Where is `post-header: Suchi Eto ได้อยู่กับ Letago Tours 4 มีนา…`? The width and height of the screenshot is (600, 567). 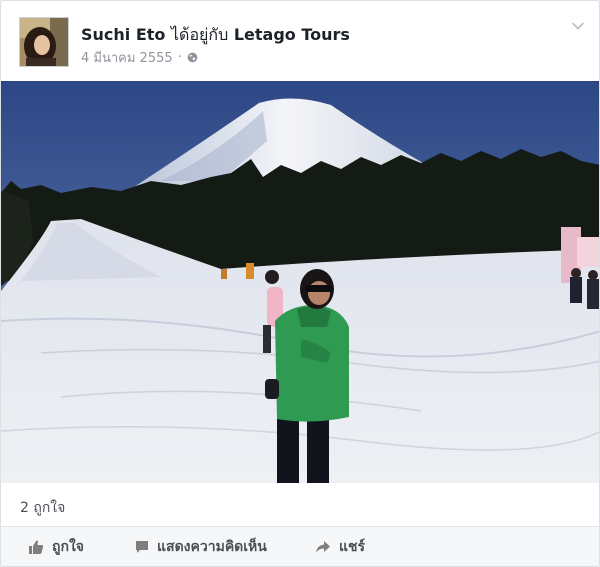 post-header: Suchi Eto ได้อยู่กับ Letago Tours 4 มีนา… is located at coordinates (300, 41).